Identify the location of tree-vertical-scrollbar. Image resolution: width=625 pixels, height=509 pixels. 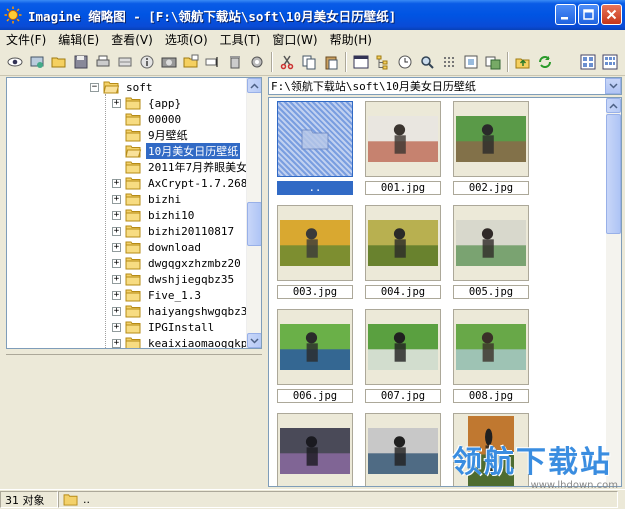
(253, 213).